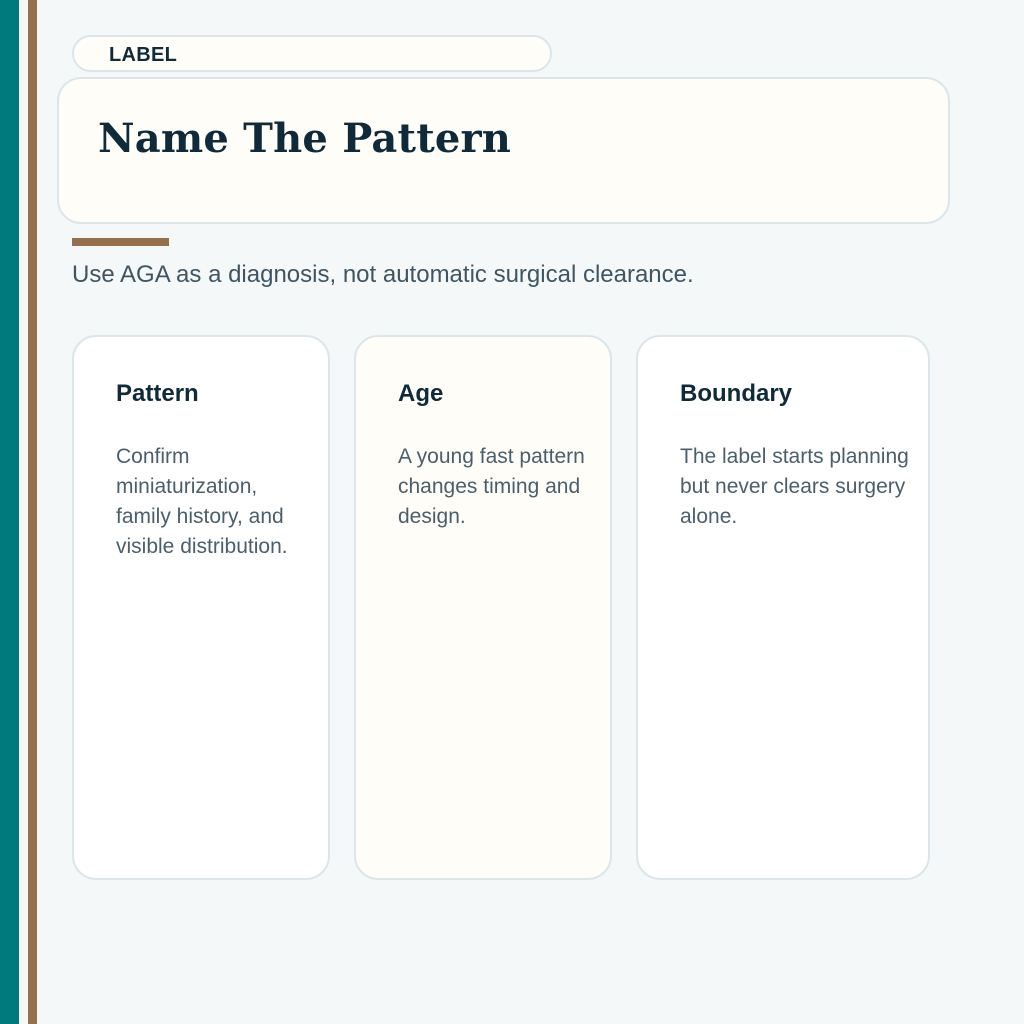 The height and width of the screenshot is (1024, 1024). Describe the element at coordinates (143, 55) in the screenshot. I see `label-text: LABEL` at that location.